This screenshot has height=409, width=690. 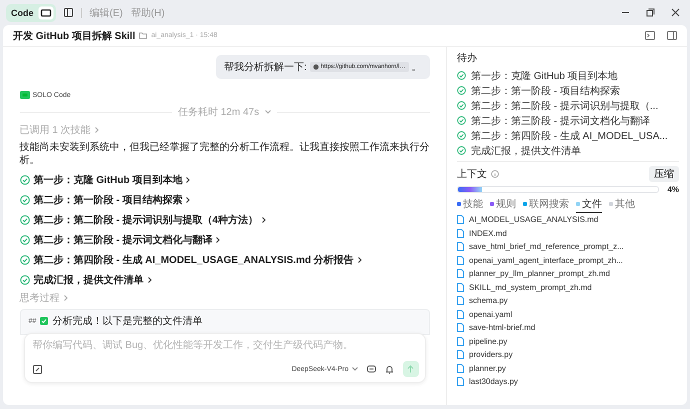 I want to click on legend-label: 规则, so click(x=506, y=204).